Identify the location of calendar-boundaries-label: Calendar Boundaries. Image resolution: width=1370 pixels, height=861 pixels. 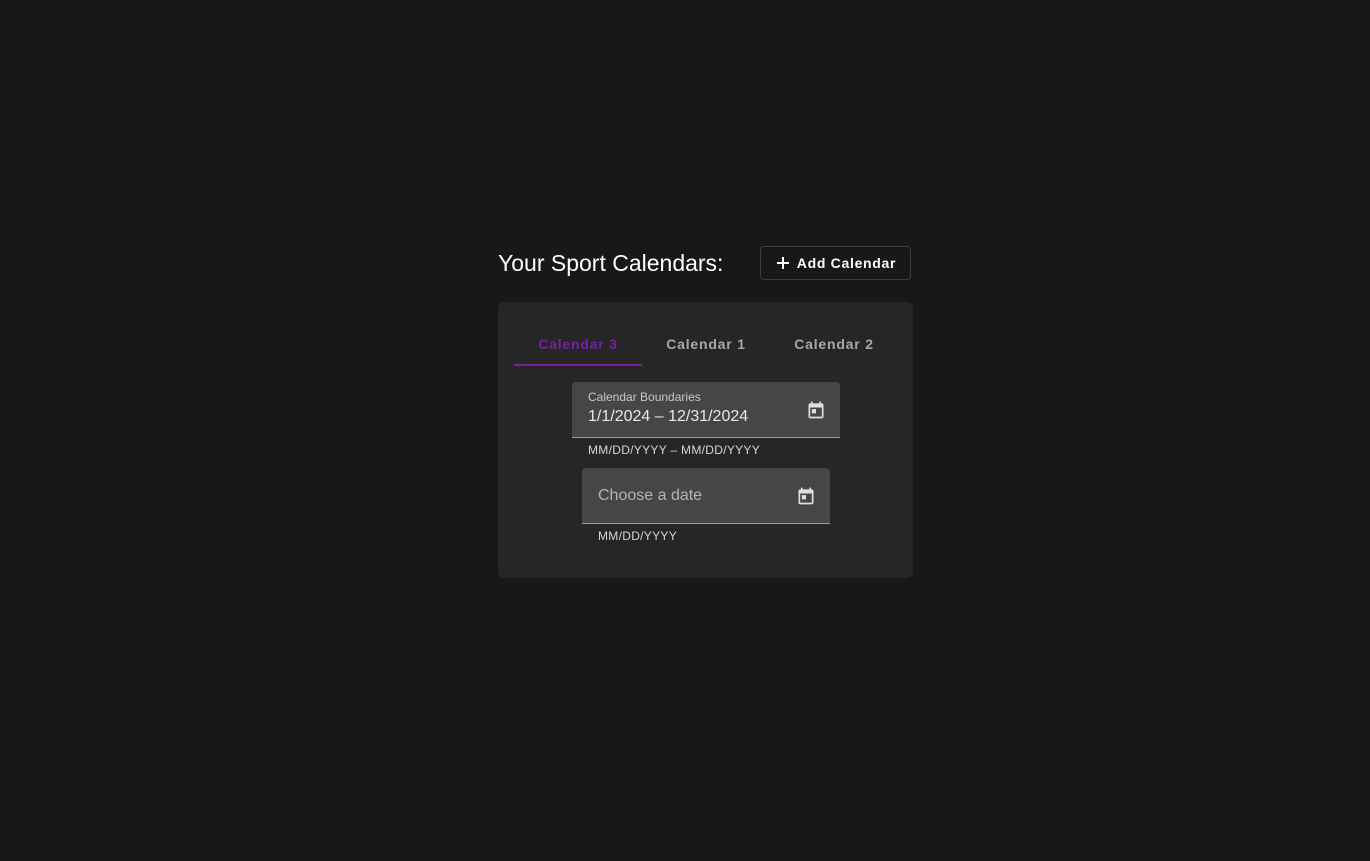
(644, 397).